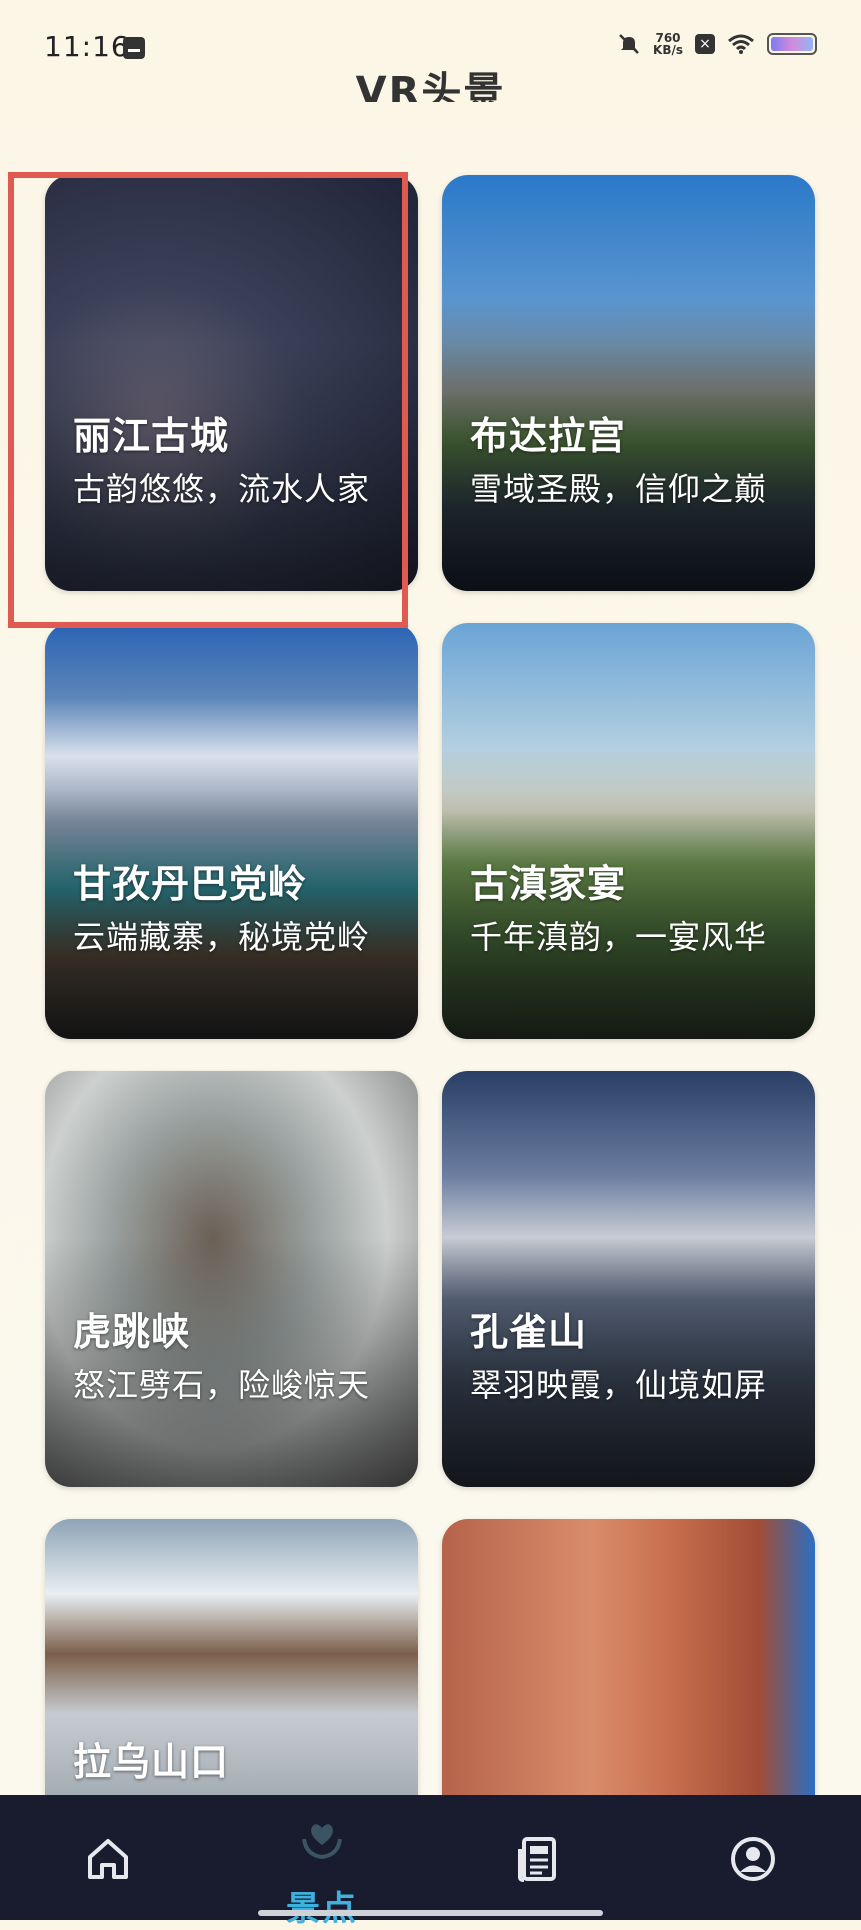  What do you see at coordinates (430, 1913) in the screenshot?
I see `gesture-bar` at bounding box center [430, 1913].